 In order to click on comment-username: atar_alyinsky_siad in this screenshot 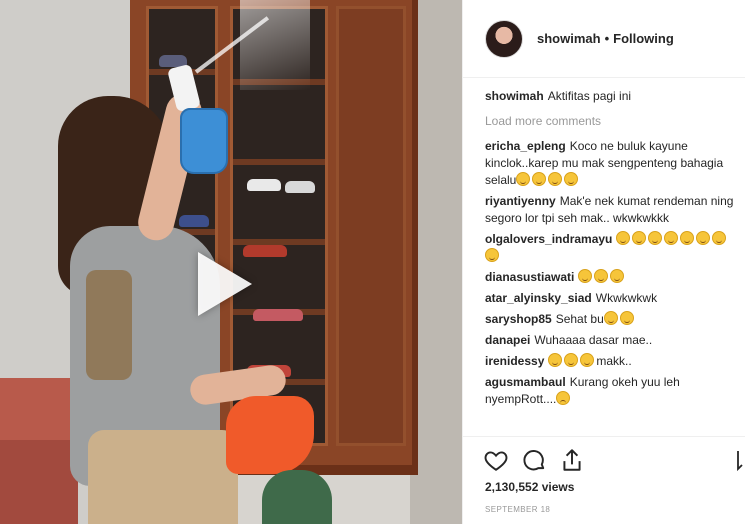, I will do `click(538, 298)`.